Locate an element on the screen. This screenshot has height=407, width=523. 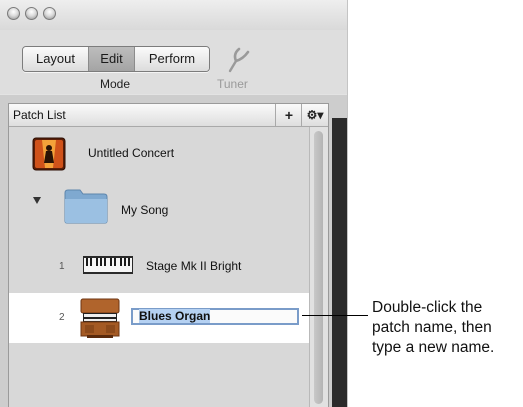
patch-name-edit-field: Blues Organ is located at coordinates (215, 316).